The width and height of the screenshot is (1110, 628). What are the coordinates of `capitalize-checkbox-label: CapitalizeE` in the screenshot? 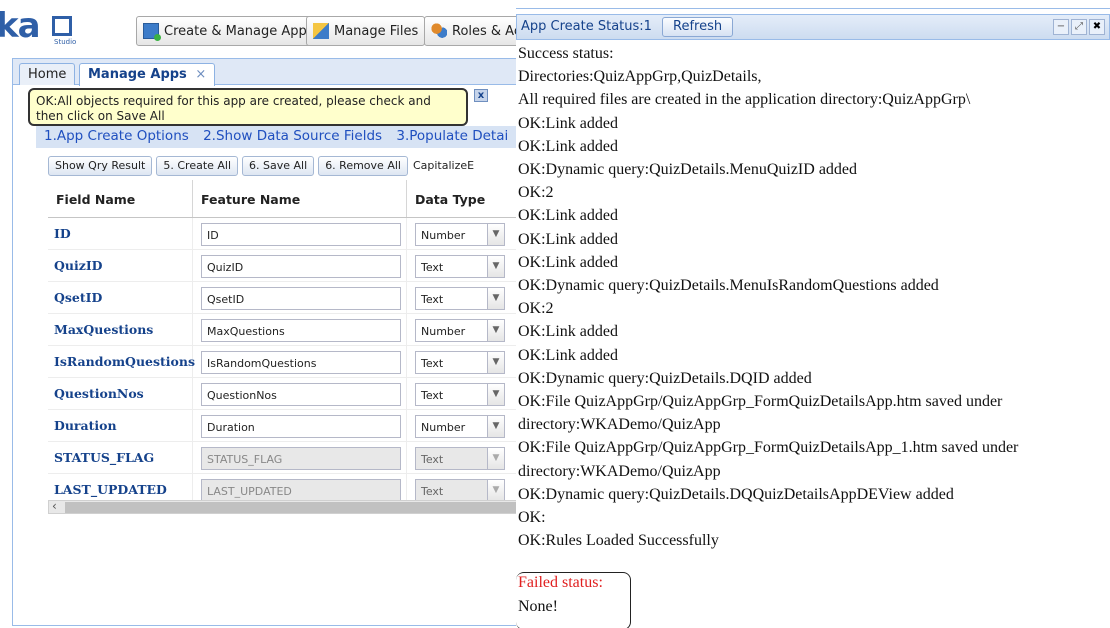 It's located at (446, 166).